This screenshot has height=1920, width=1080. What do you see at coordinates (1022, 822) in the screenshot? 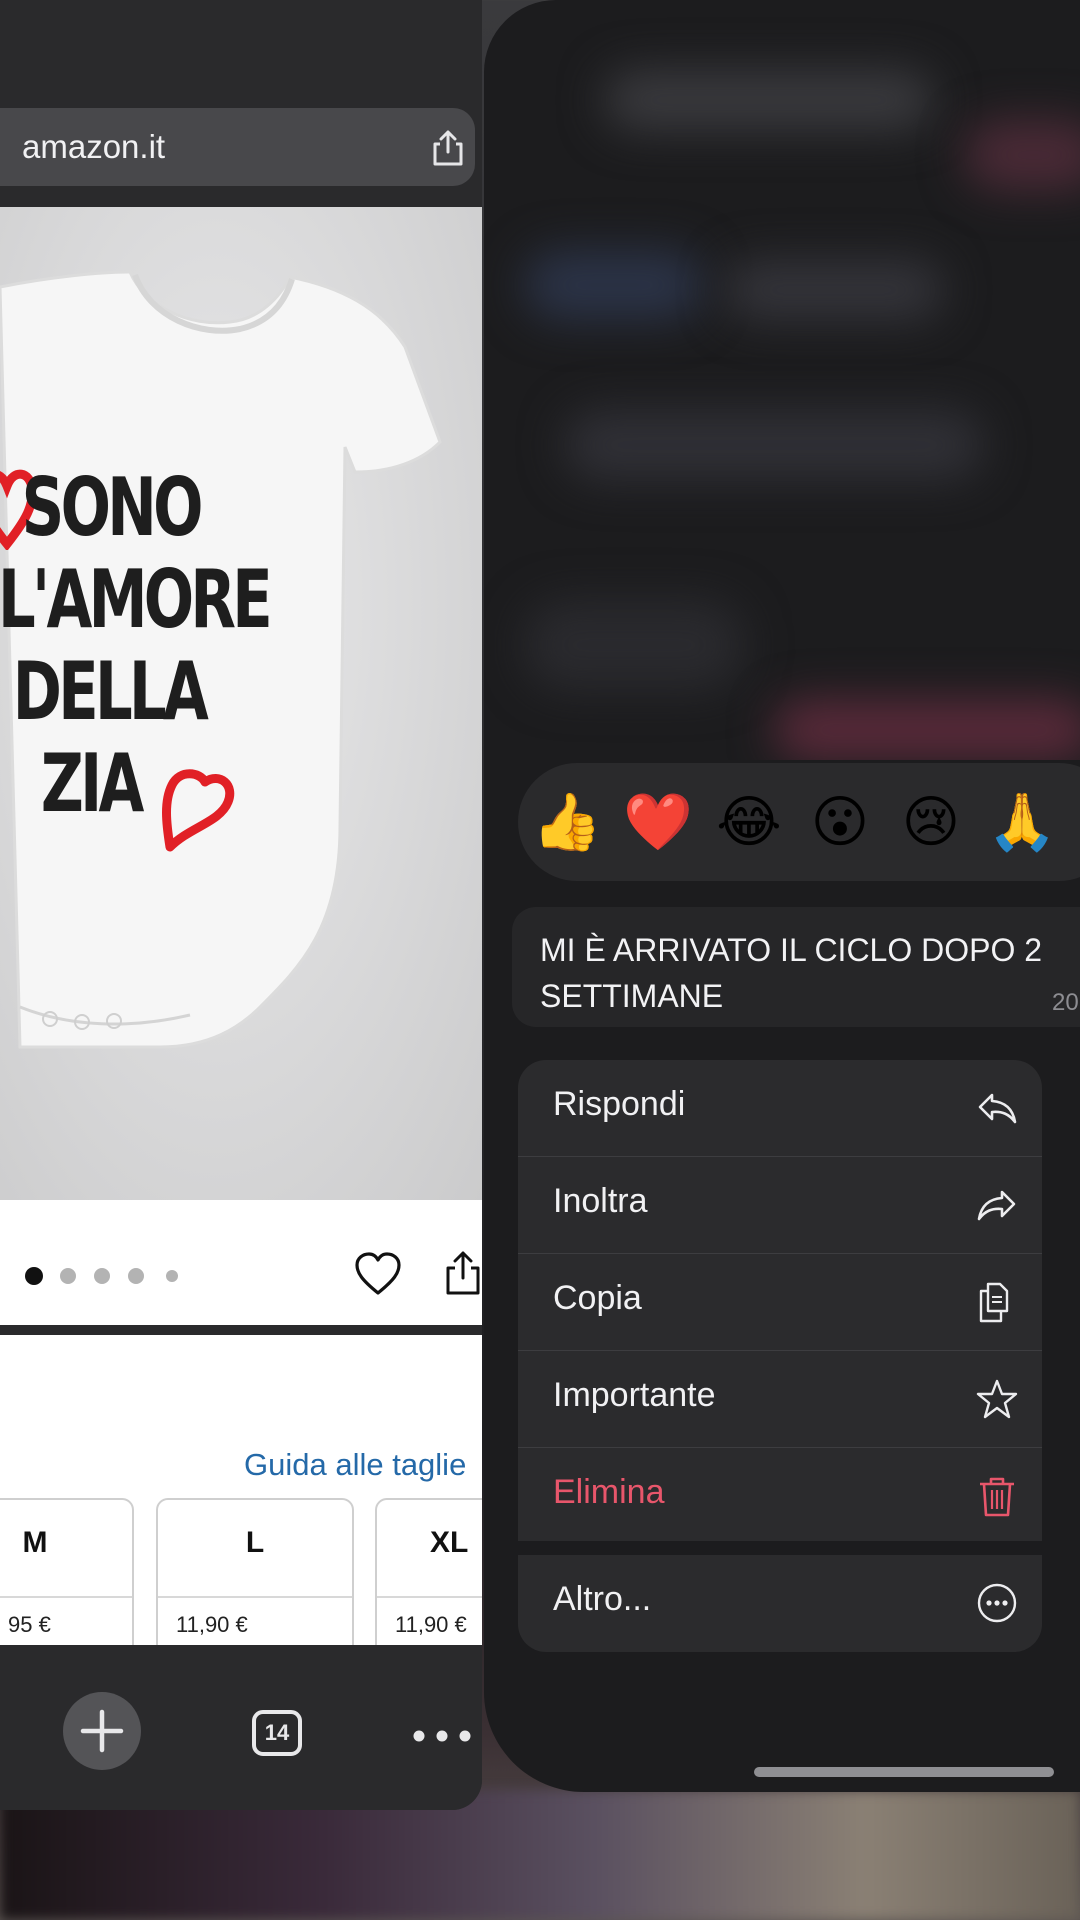
I see `reaction-pray: 🙏` at bounding box center [1022, 822].